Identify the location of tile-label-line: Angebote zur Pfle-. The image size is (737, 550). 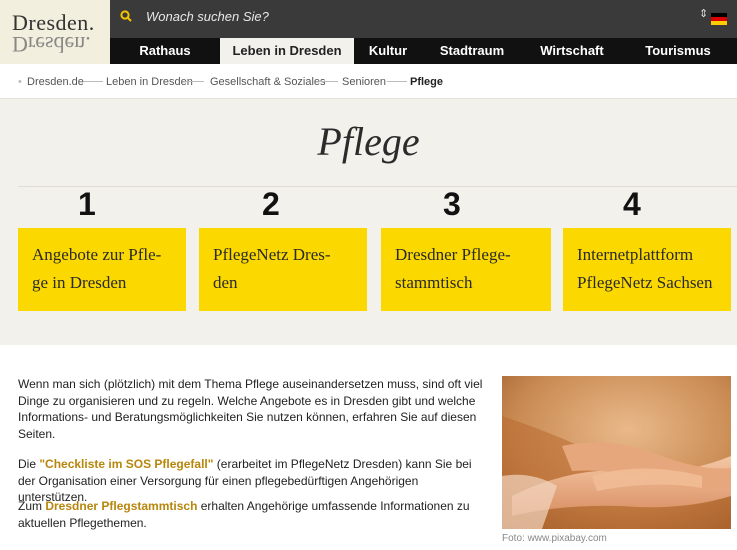
(97, 254).